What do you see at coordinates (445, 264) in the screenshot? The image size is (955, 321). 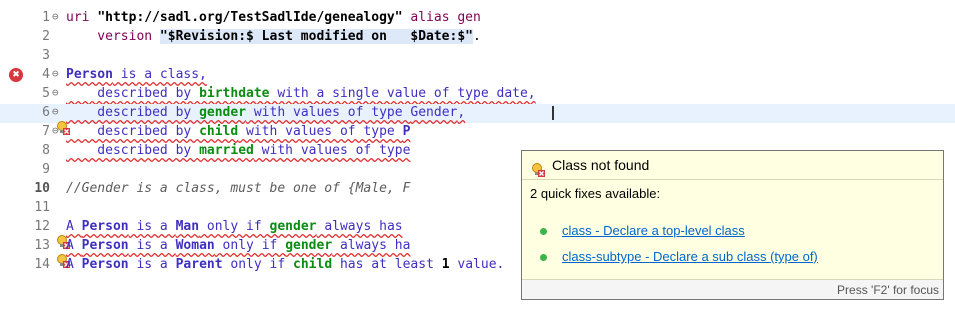 I see `number-literal: 1` at bounding box center [445, 264].